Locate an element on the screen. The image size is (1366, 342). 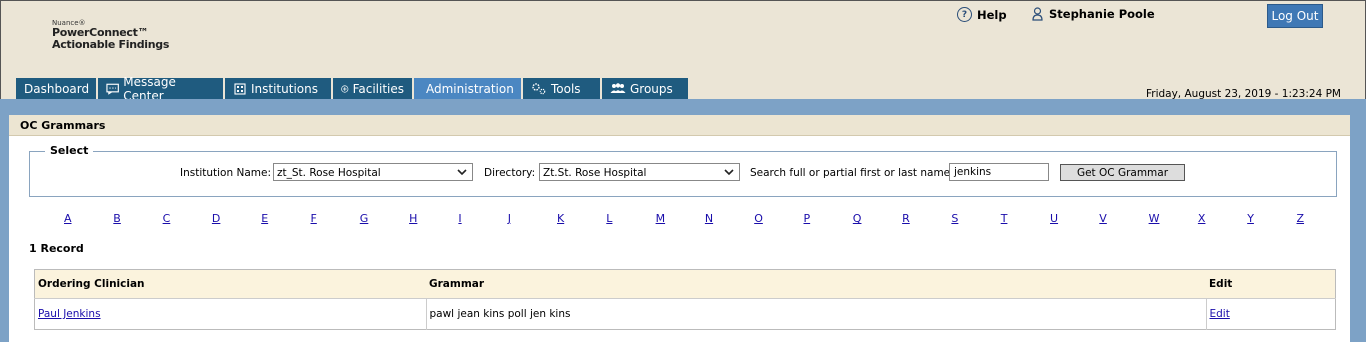
plus-circle-icon is located at coordinates (345, 88).